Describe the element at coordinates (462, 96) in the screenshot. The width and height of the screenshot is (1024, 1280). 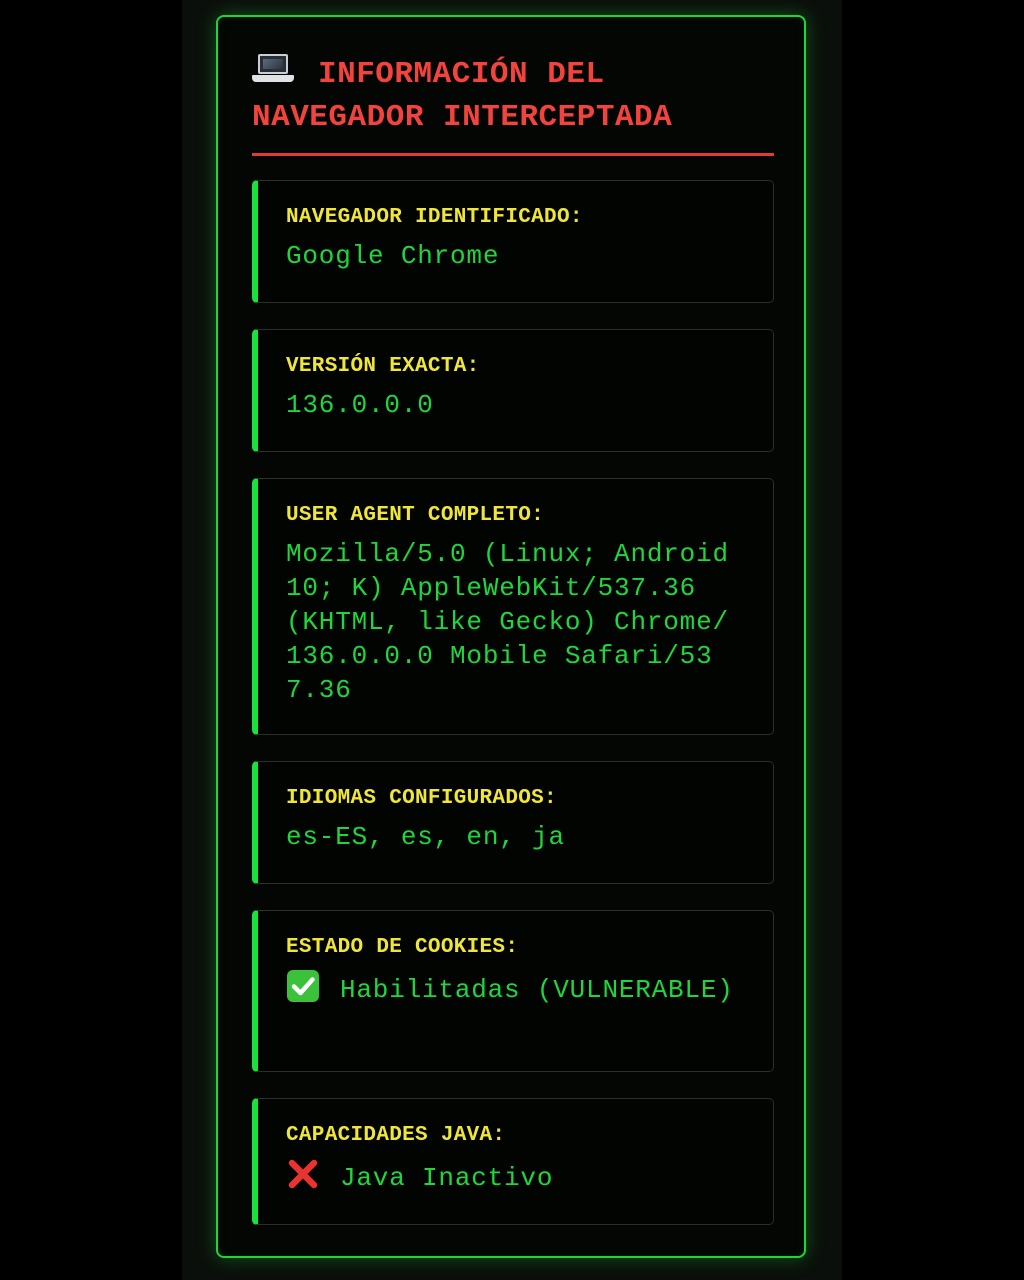
I see `page-title-text: INFORMACIÓN DEL NAVEGADOR INTERCEPTADA` at that location.